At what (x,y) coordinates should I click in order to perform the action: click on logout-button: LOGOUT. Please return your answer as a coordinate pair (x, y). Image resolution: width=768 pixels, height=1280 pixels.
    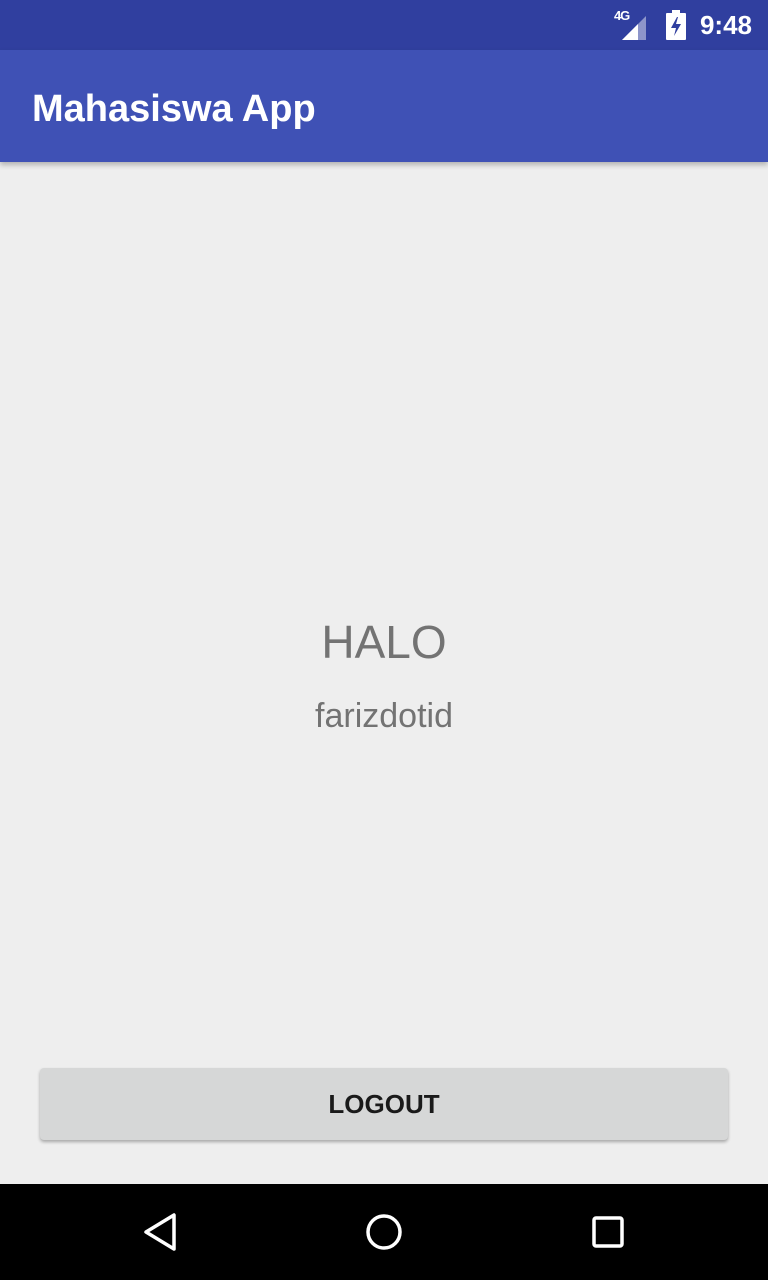
    Looking at the image, I should click on (384, 1104).